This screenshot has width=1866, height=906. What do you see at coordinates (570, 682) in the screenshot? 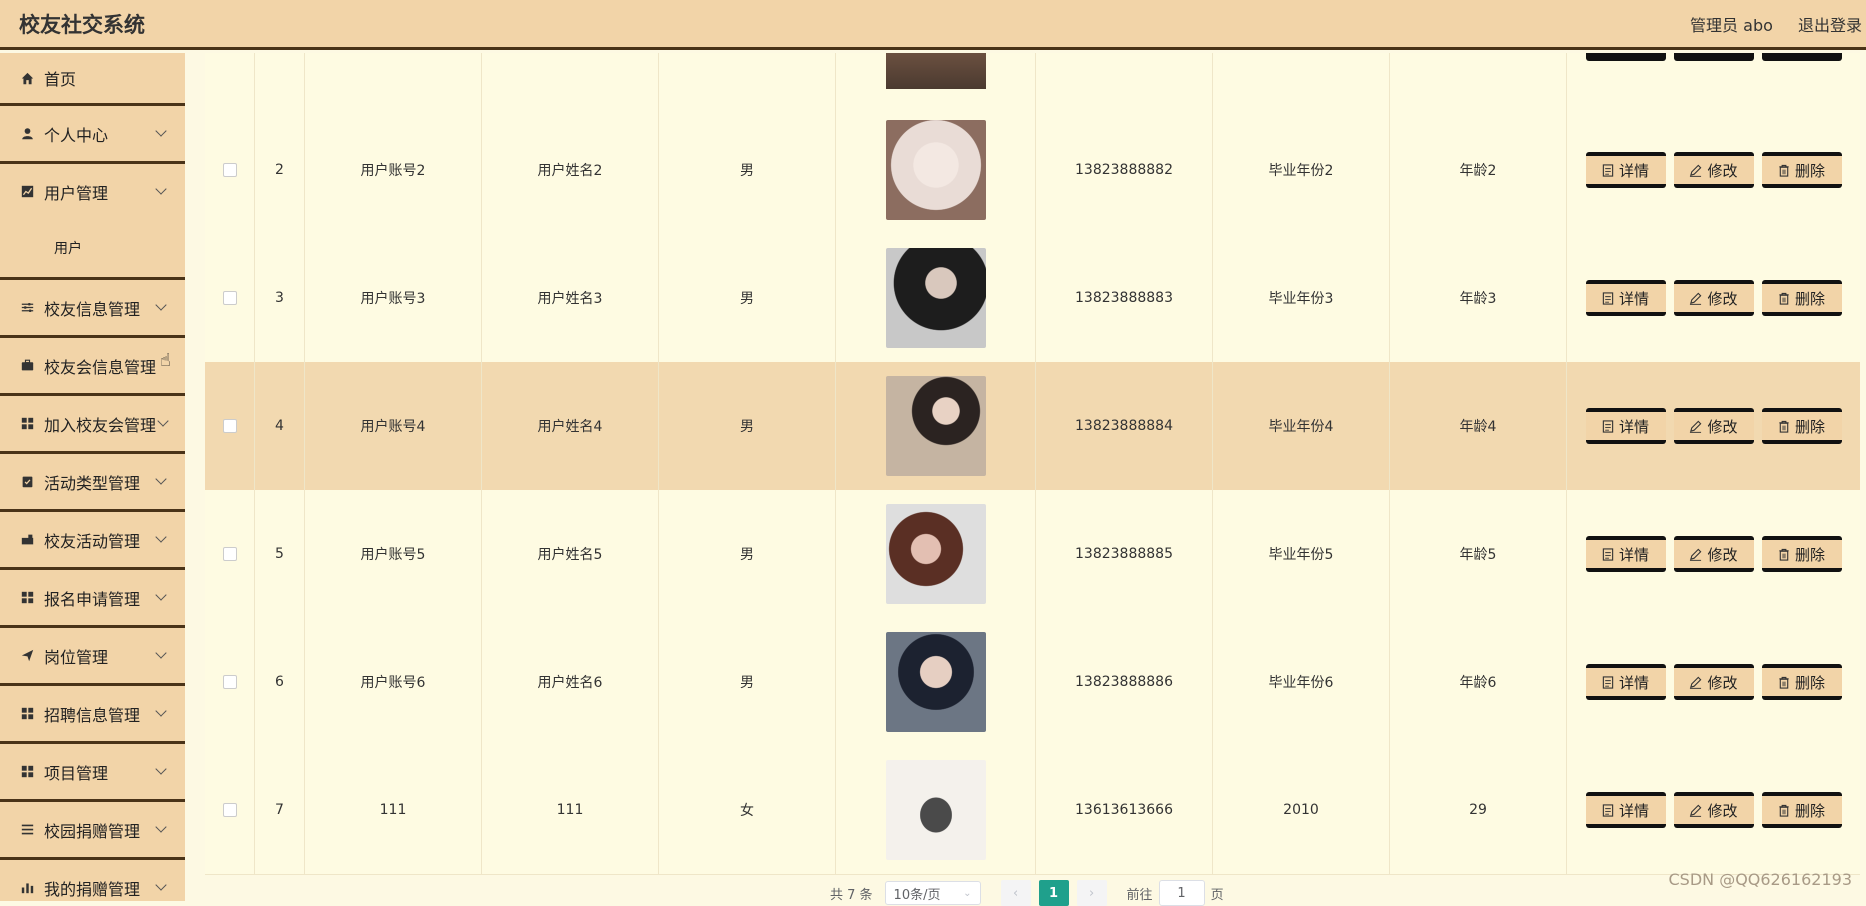
I see `cell-name: 用户姓名6` at bounding box center [570, 682].